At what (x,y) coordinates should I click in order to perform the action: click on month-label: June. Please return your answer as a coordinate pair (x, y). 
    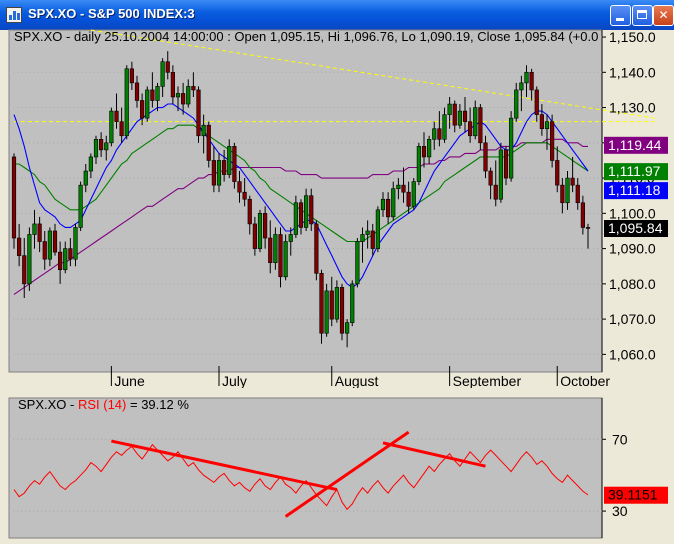
    Looking at the image, I should click on (129, 381).